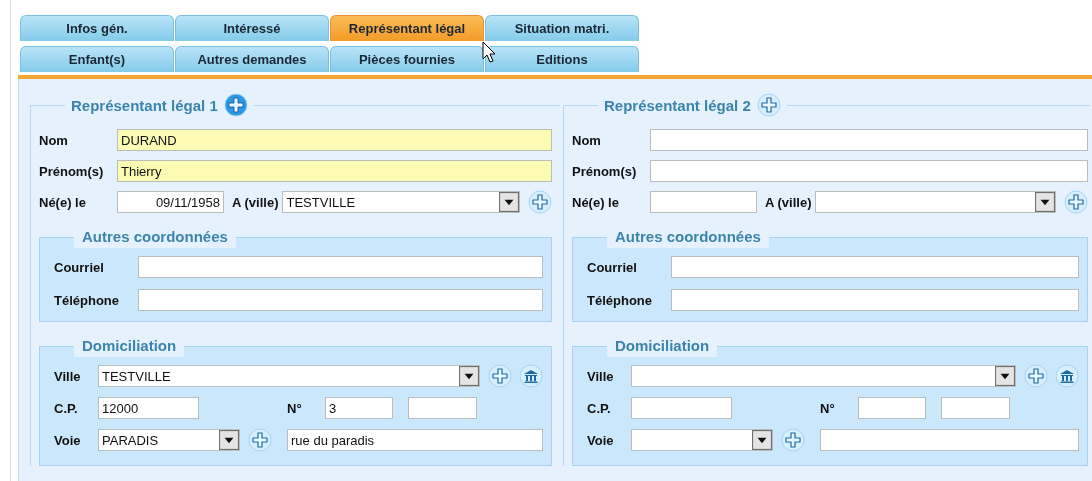 This screenshot has width=1092, height=481. I want to click on tab: Autres demandes, so click(252, 59).